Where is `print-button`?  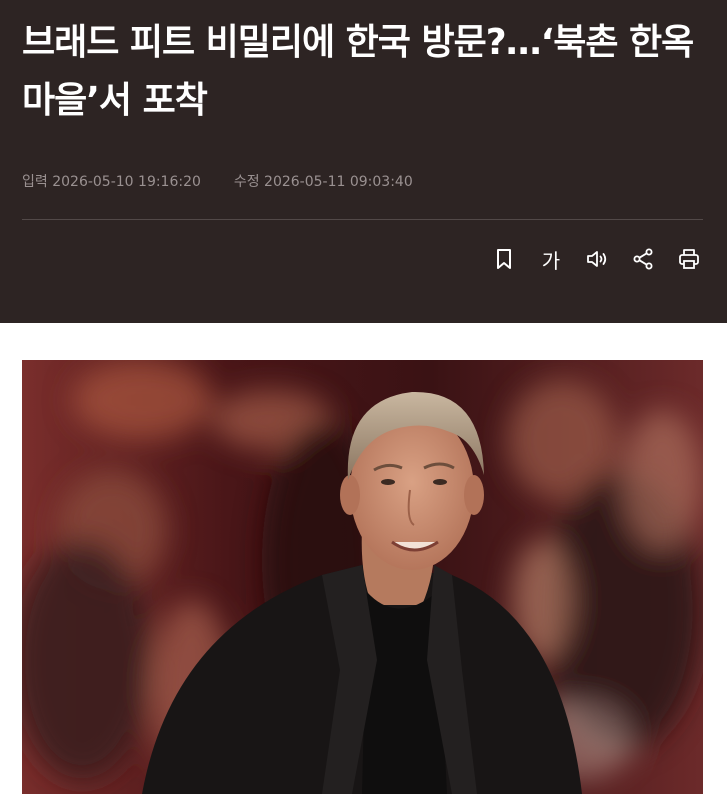
print-button is located at coordinates (689, 259).